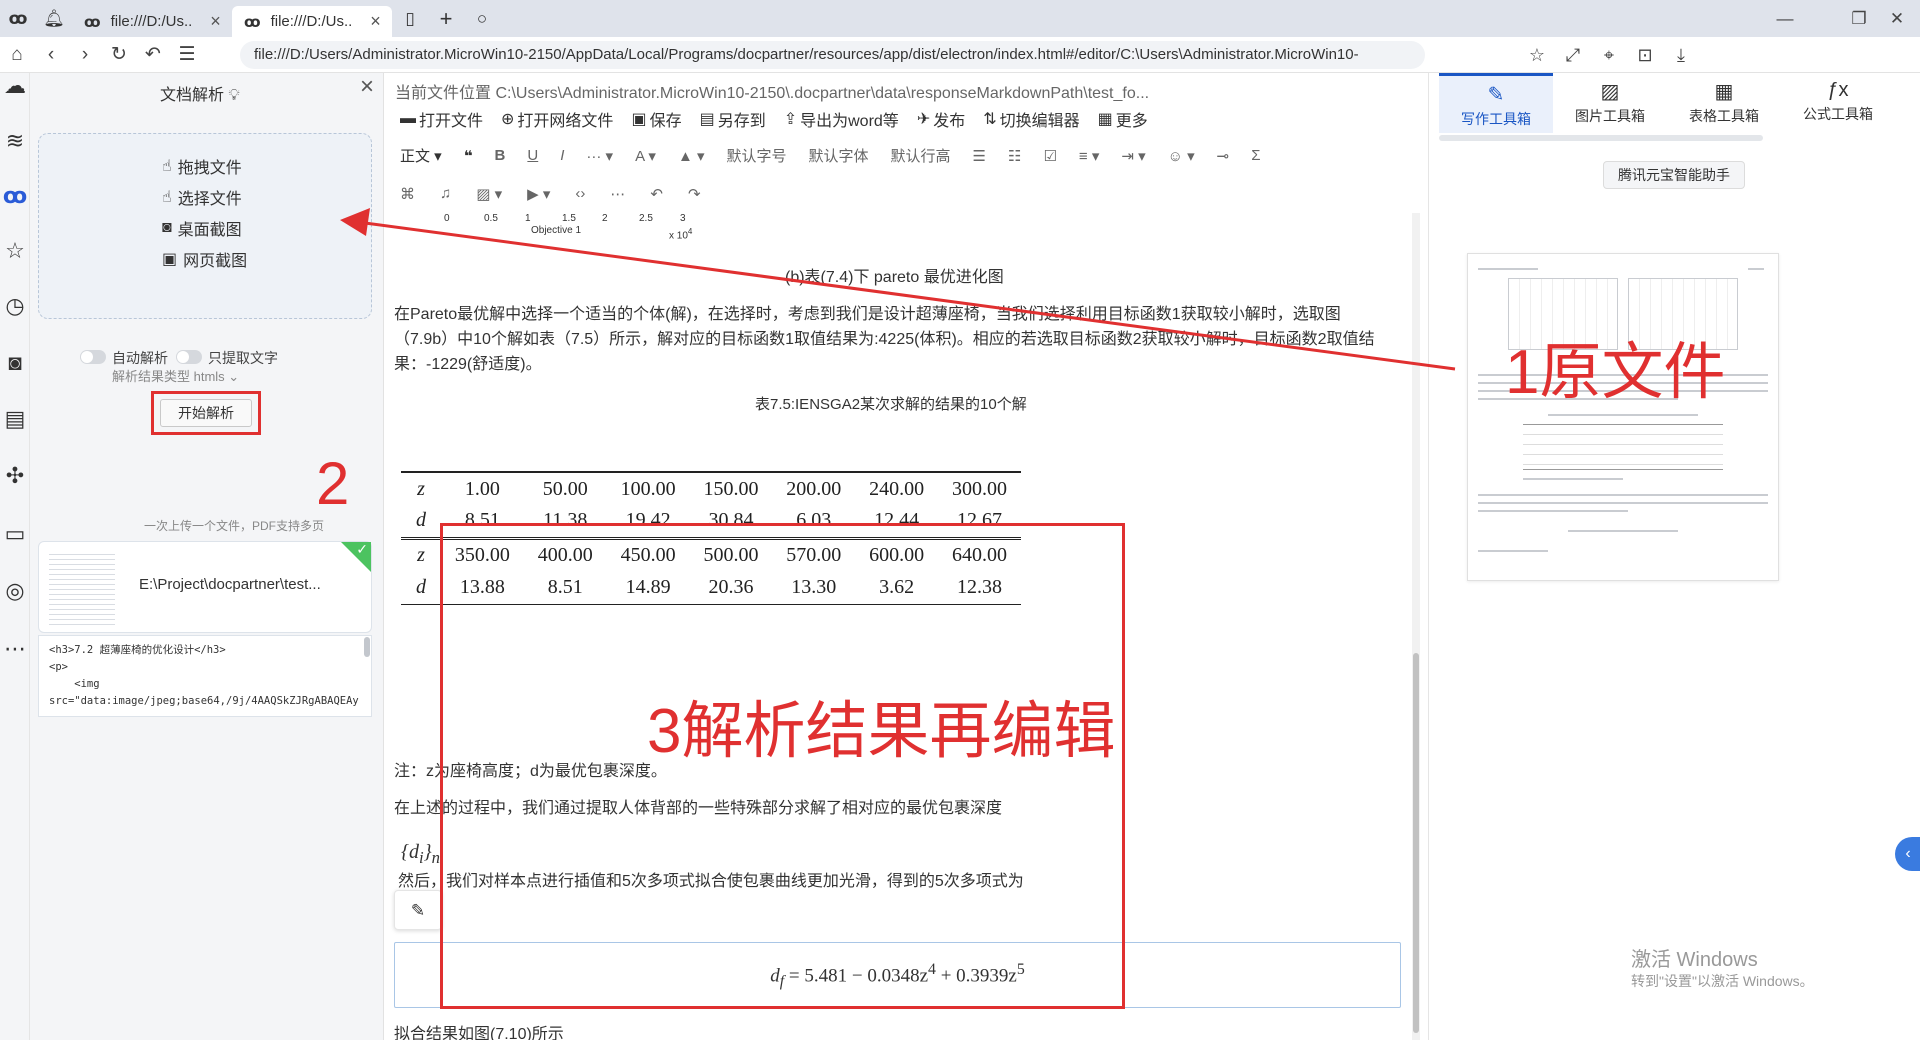 The width and height of the screenshot is (1920, 1040). I want to click on source-document-preview, so click(1623, 417).